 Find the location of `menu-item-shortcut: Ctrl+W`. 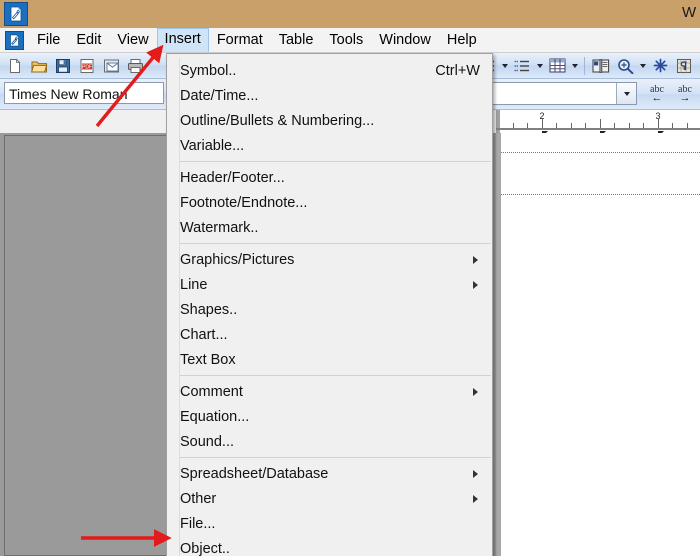

menu-item-shortcut: Ctrl+W is located at coordinates (457, 70).